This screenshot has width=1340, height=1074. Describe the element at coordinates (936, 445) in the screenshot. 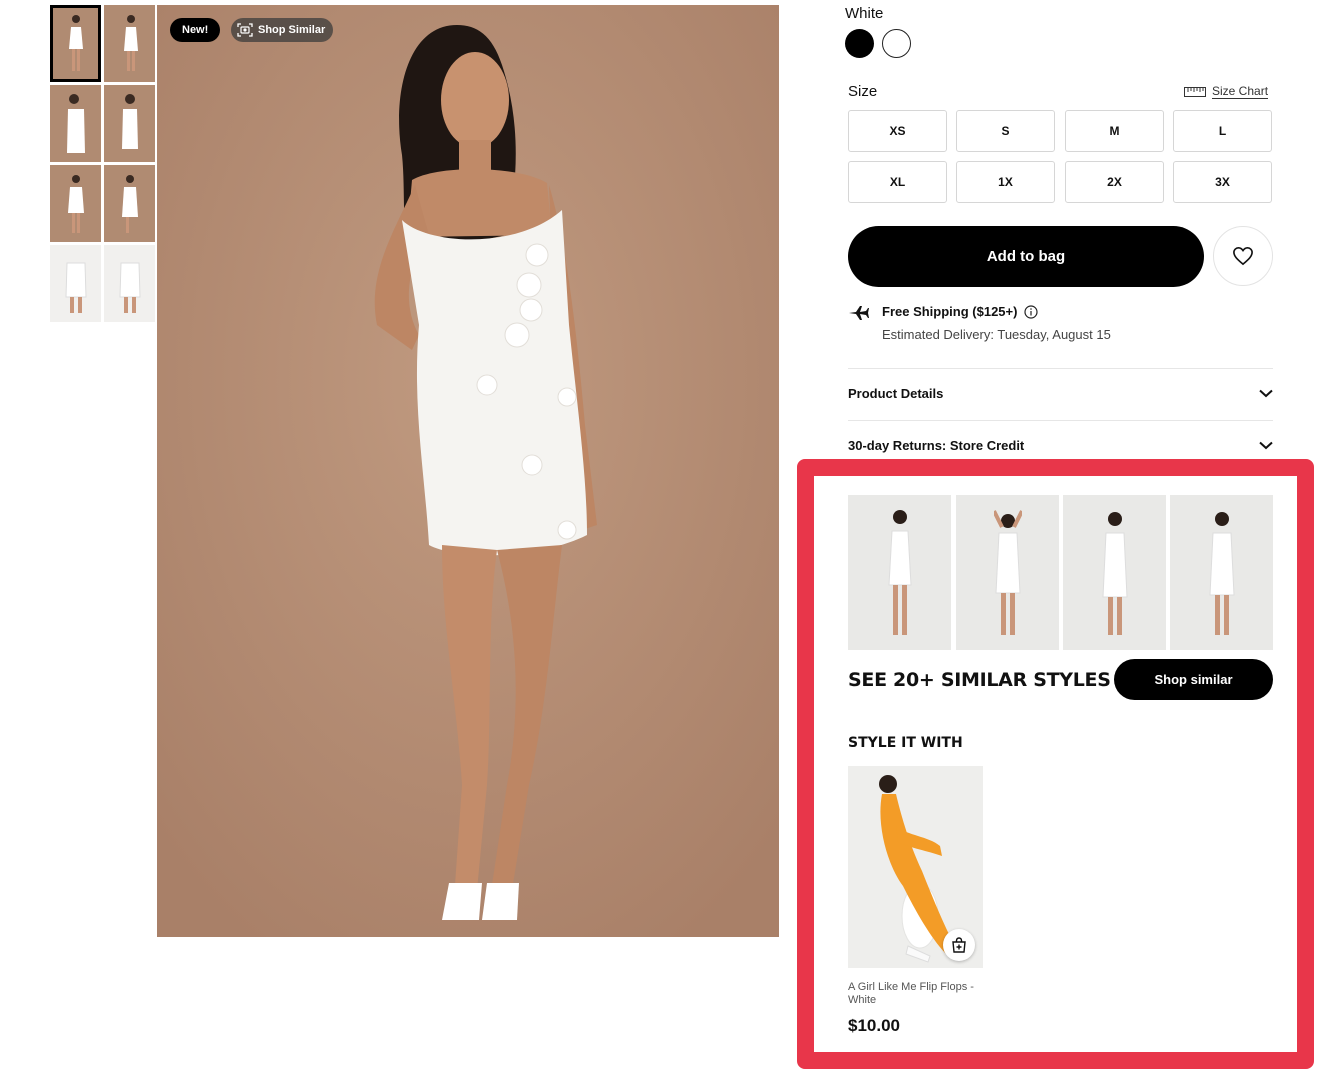

I see `accordion-label: 30-day Returns: Store Credit` at that location.